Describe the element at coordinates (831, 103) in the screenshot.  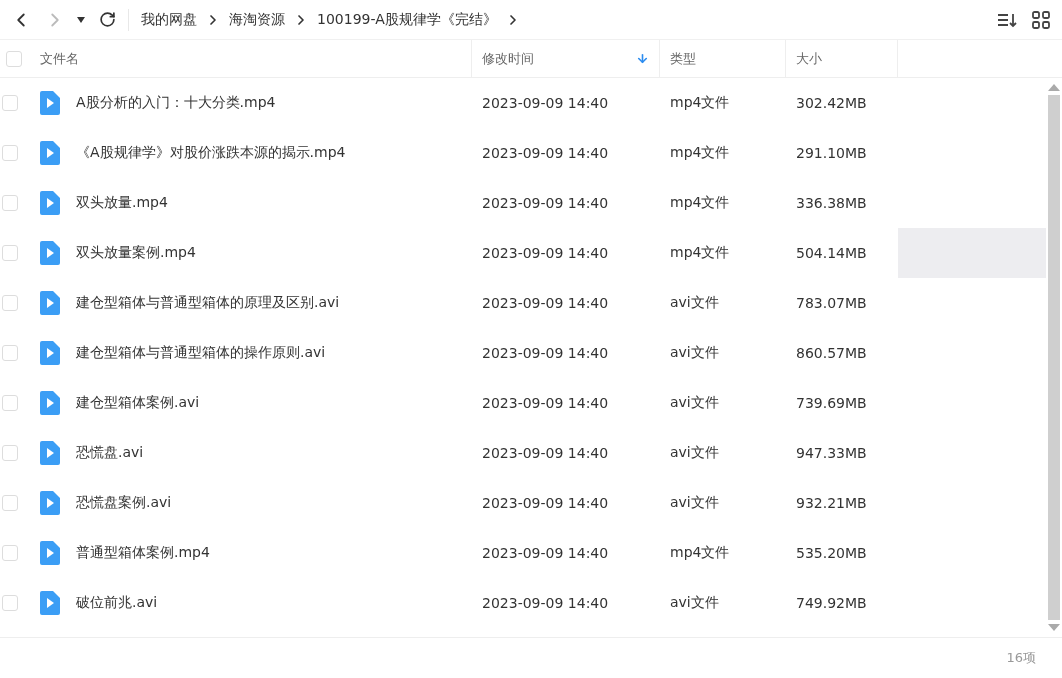
I see `file-size: 302.42MB` at that location.